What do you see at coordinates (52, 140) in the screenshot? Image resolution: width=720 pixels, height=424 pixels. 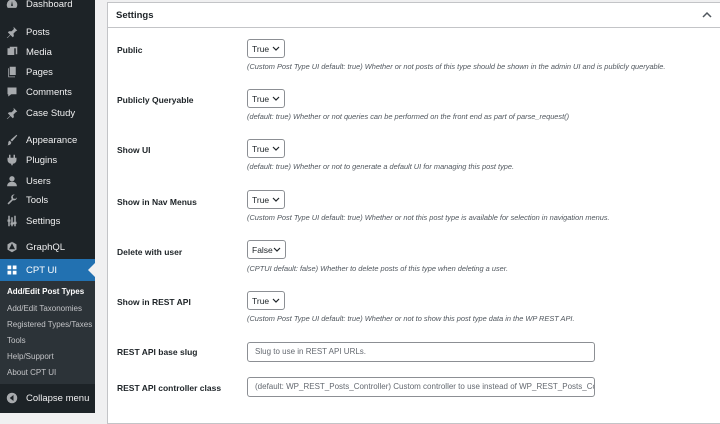 I see `menu-item-label: Appearance` at bounding box center [52, 140].